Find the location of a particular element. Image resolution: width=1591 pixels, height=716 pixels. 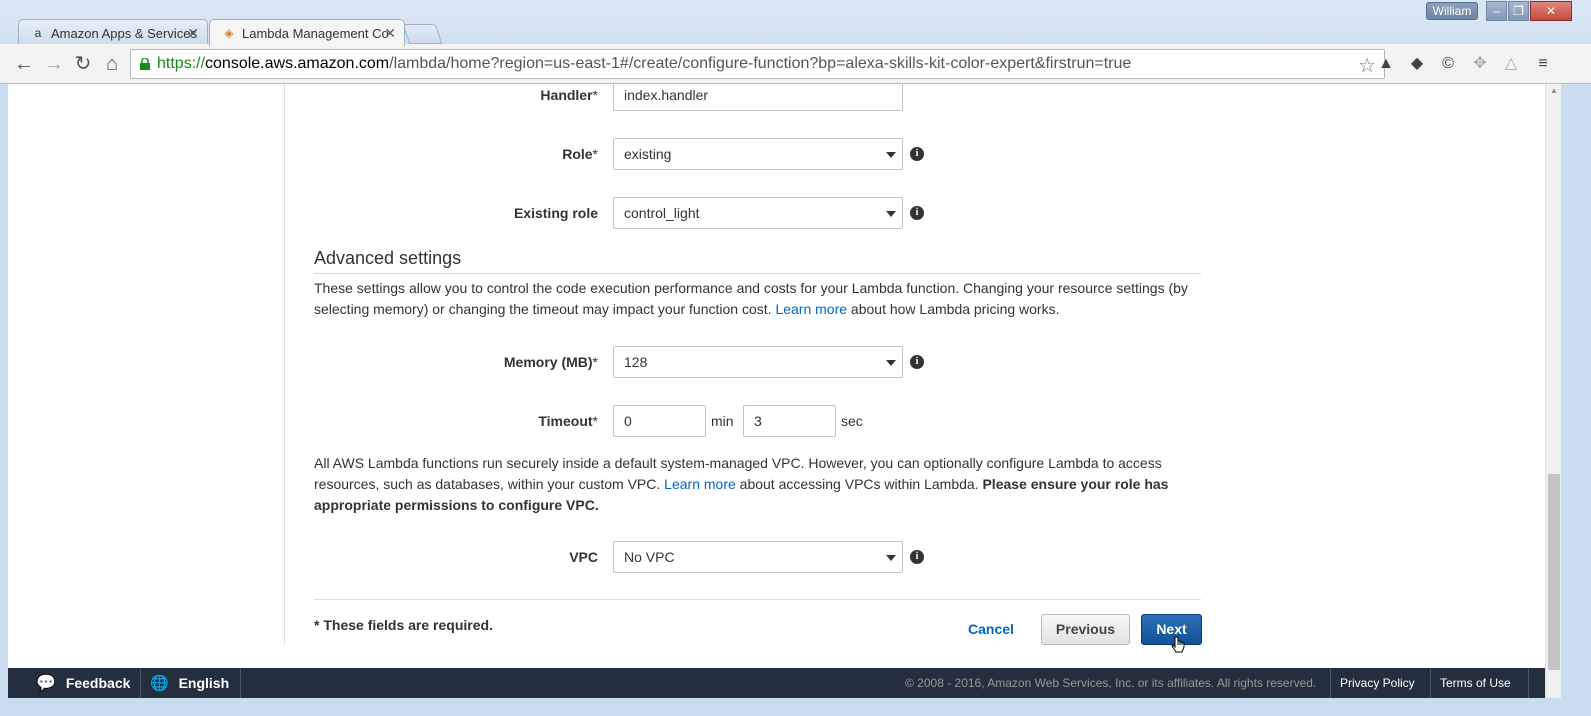

tab-amazon-apps: a Amazon Apps & Services ✕ is located at coordinates (113, 32).